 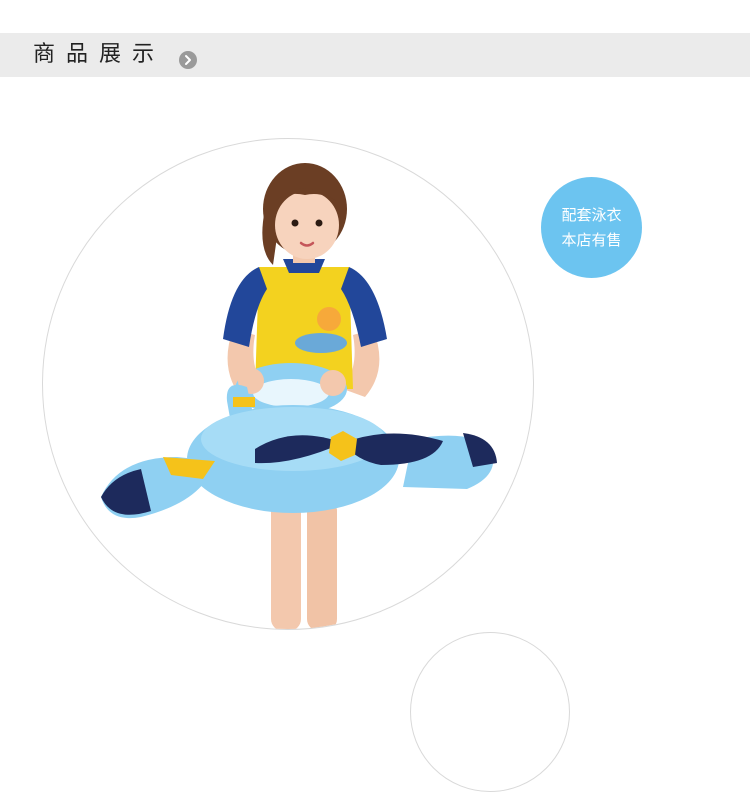 What do you see at coordinates (591, 239) in the screenshot?
I see `badge-line-2: 本店有售` at bounding box center [591, 239].